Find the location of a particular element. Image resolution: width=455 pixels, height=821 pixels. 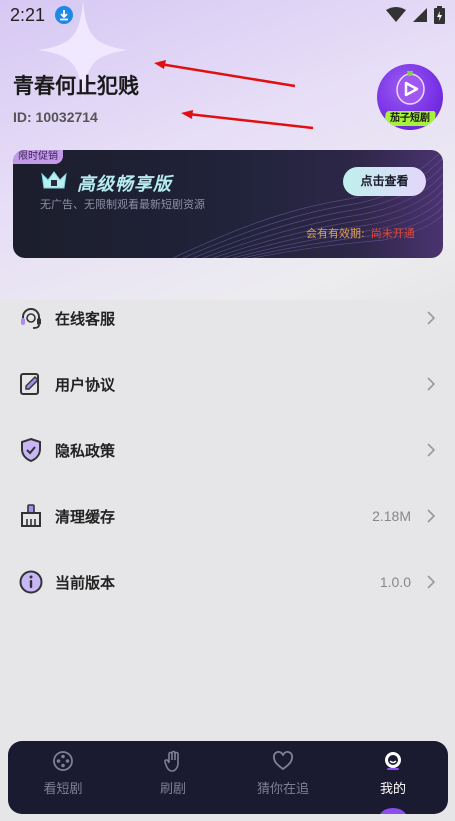

tab-label: 看短剧 is located at coordinates (63, 789).